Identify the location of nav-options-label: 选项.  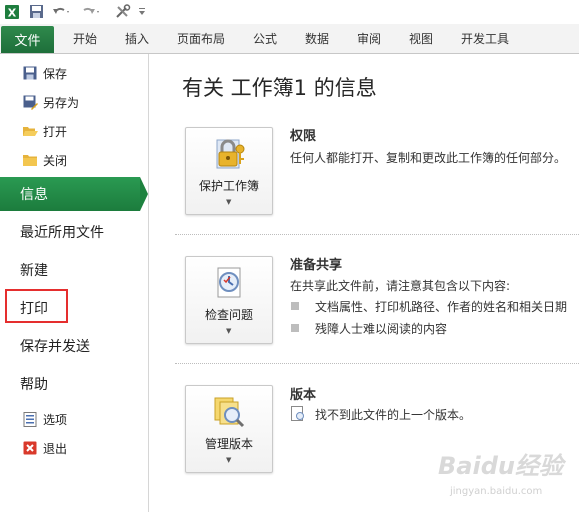
(55, 419).